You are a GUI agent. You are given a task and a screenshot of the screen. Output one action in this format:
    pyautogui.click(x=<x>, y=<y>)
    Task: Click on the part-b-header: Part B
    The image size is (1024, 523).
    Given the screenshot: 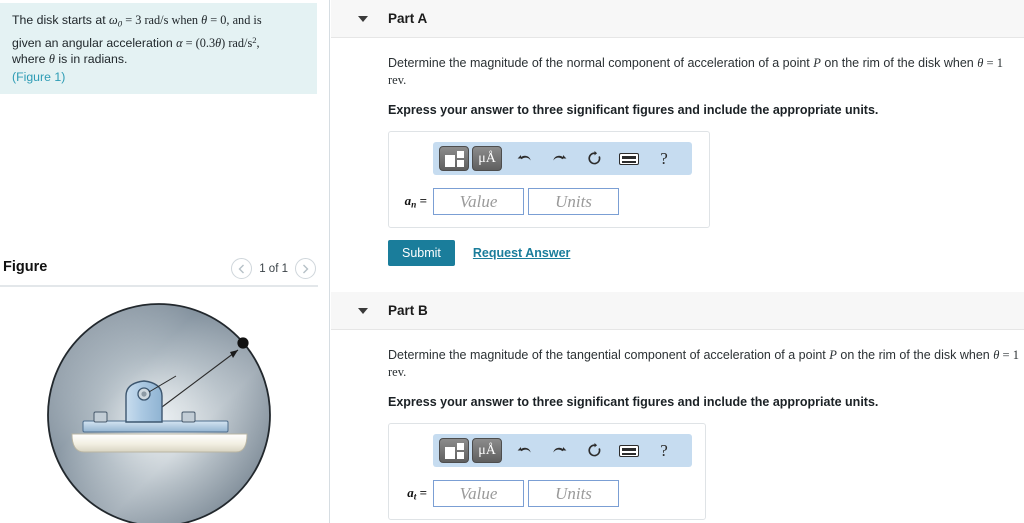 What is the action you would take?
    pyautogui.click(x=677, y=311)
    